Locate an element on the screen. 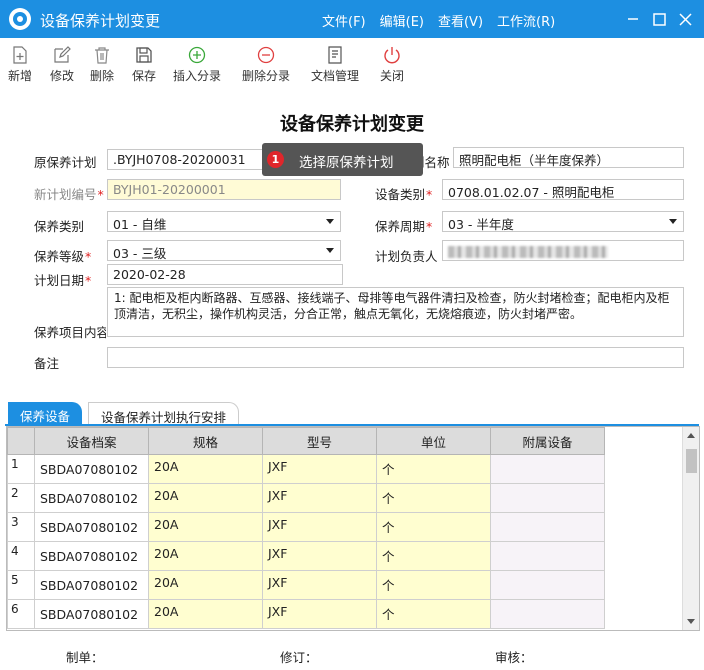 This screenshot has width=704, height=670. menu-view: 查看(V) is located at coordinates (460, 20).